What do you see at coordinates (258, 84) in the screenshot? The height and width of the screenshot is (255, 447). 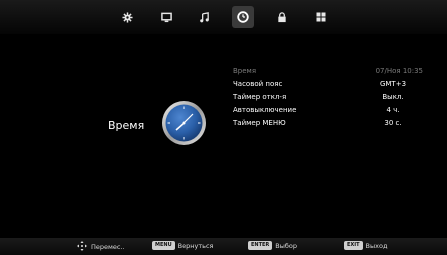 I see `setting-label: Часовой пояс` at bounding box center [258, 84].